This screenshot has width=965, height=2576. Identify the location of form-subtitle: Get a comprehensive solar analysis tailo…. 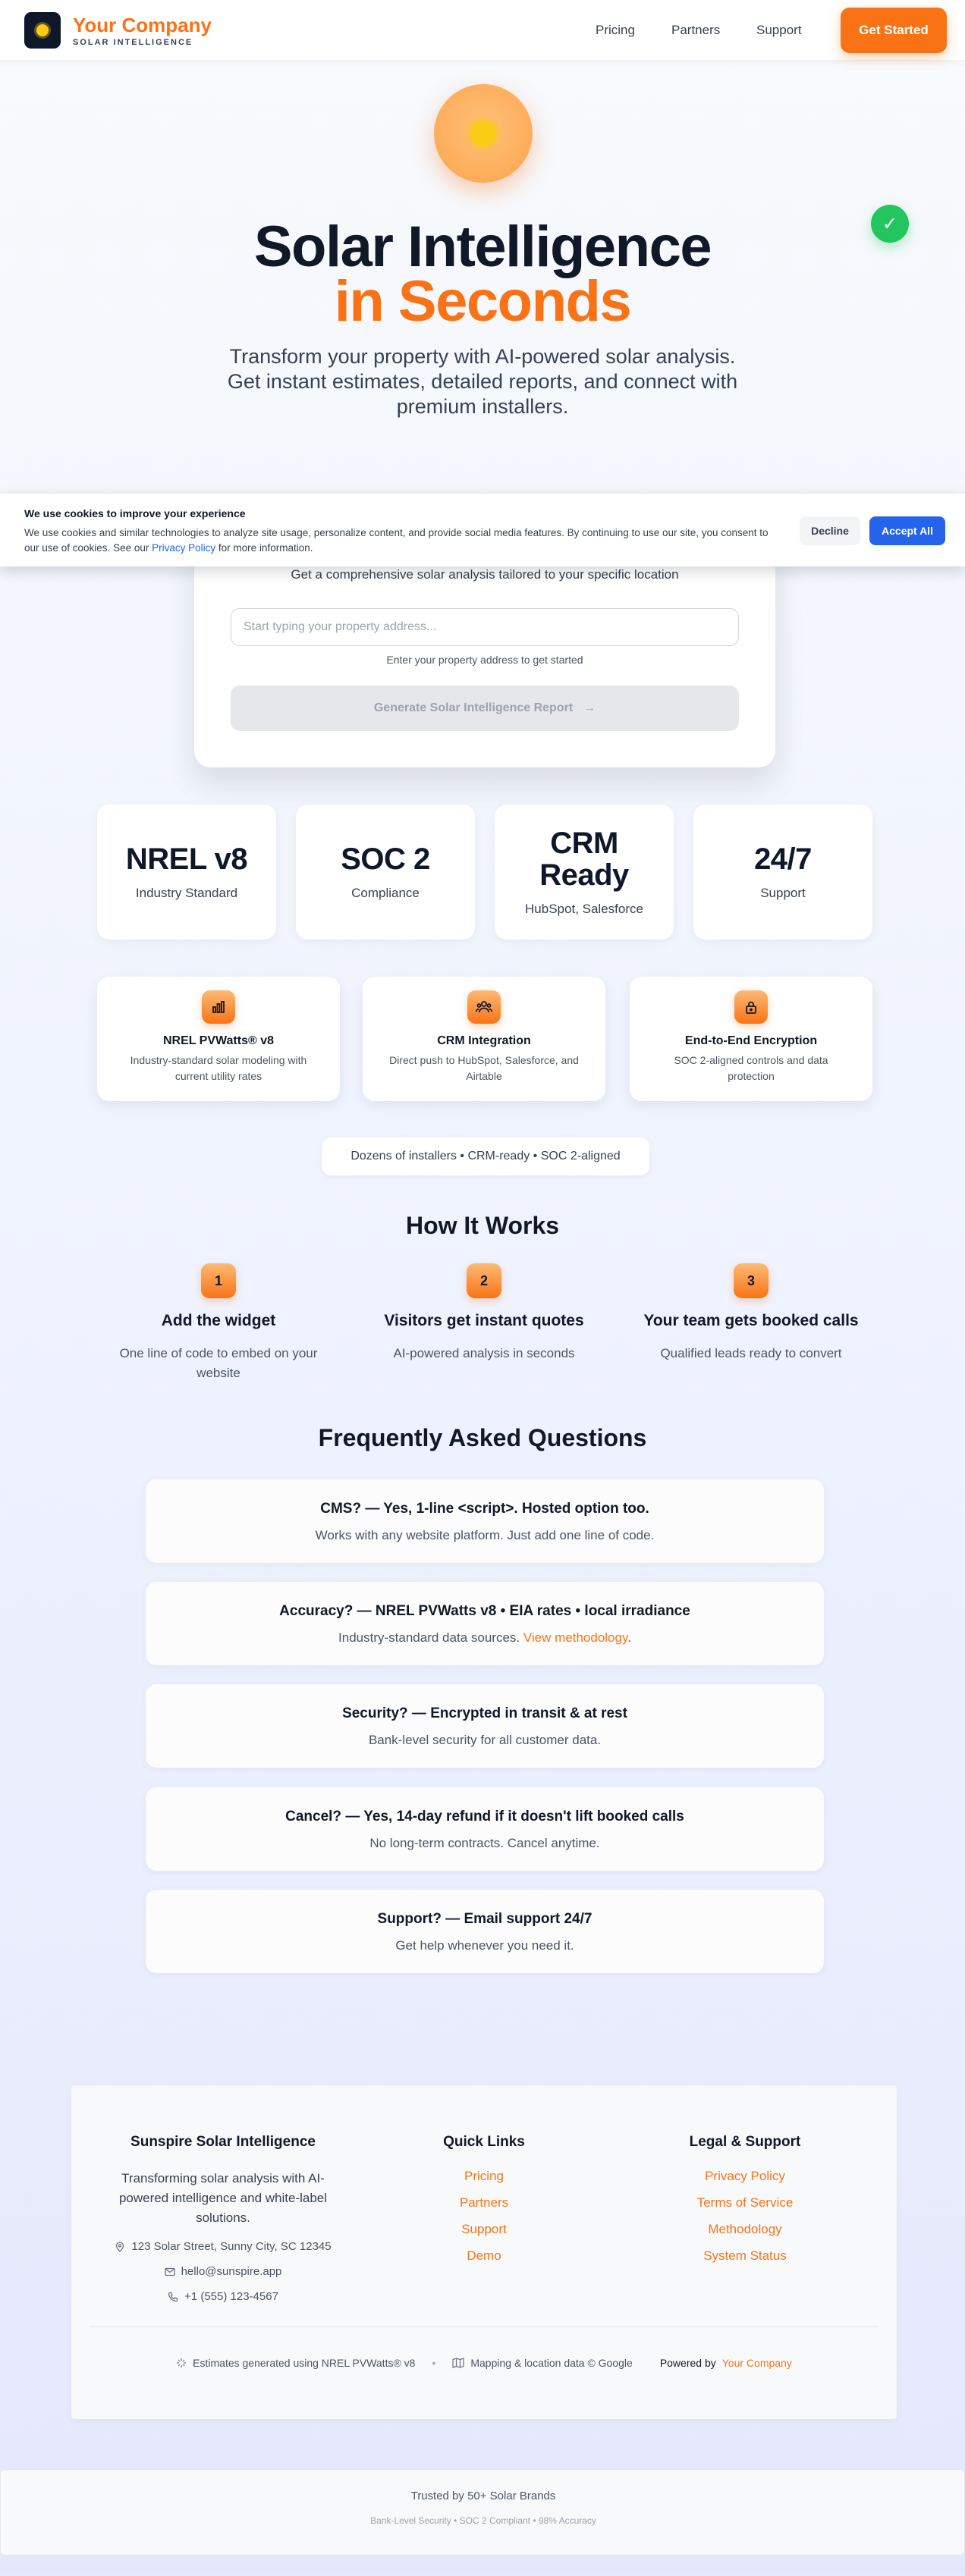
(485, 574).